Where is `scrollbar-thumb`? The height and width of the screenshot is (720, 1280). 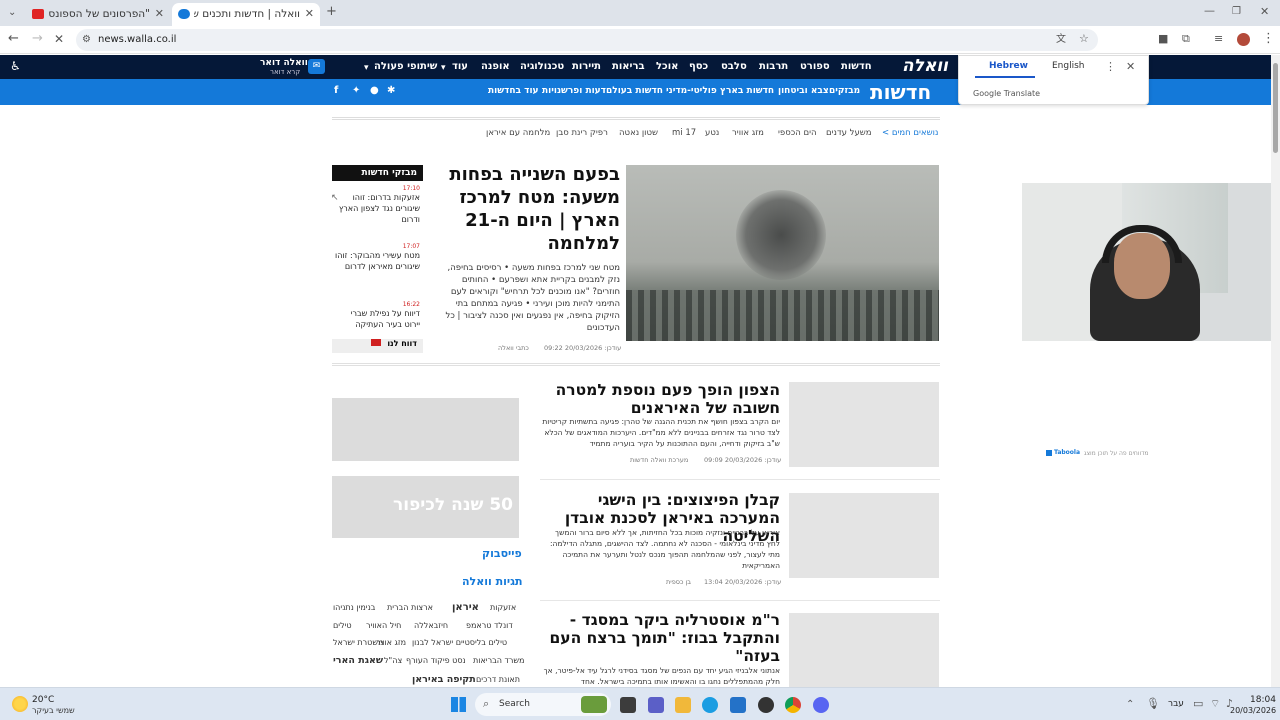
scrollbar-thumb is located at coordinates (1275, 108).